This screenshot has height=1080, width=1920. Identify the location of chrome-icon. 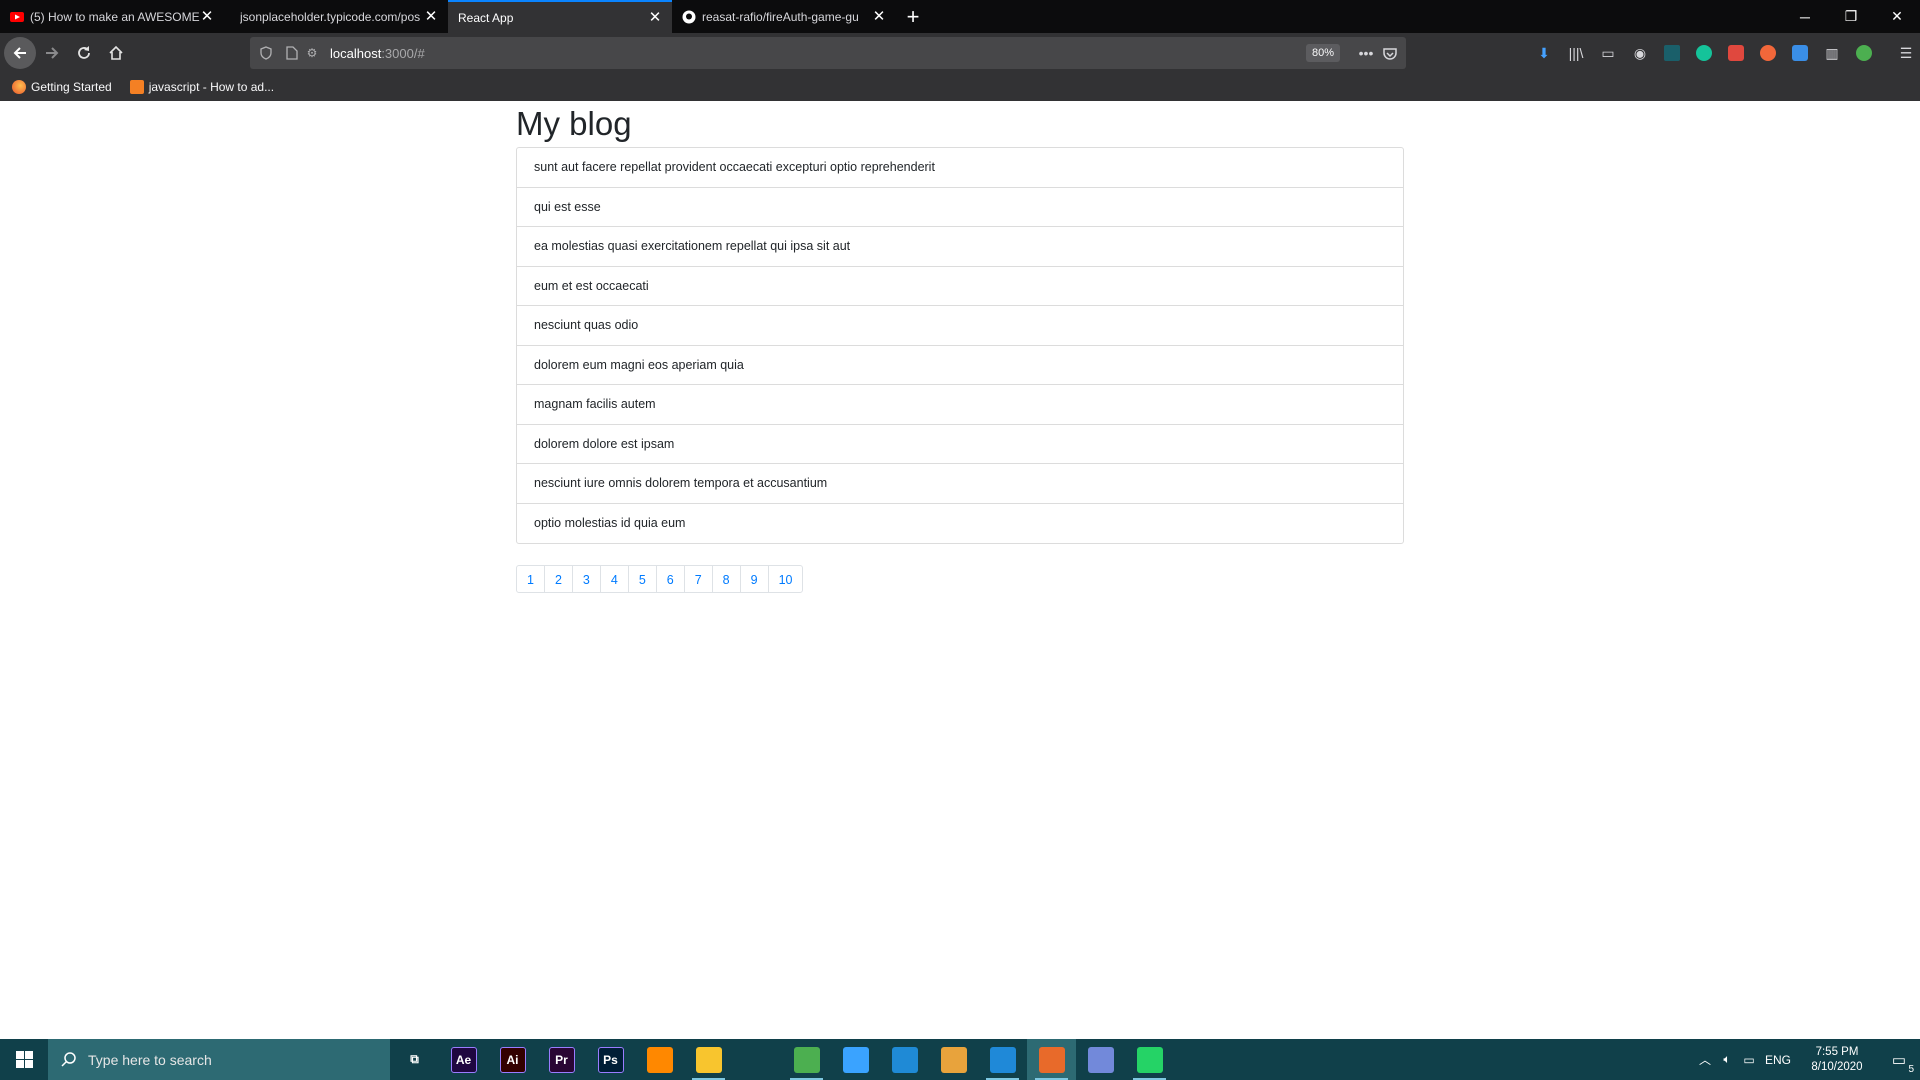
(806, 1059).